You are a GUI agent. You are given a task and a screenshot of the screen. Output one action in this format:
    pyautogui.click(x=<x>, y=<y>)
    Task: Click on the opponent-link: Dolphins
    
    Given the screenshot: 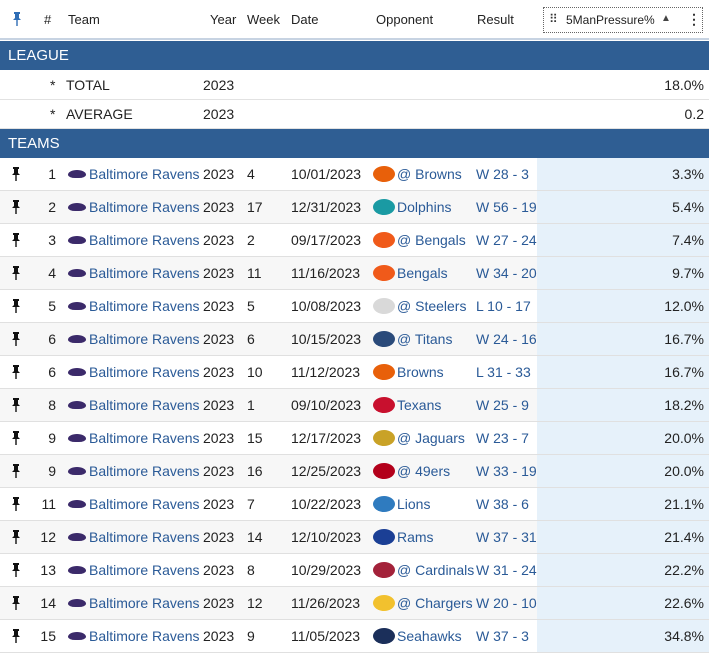 What is the action you would take?
    pyautogui.click(x=424, y=207)
    